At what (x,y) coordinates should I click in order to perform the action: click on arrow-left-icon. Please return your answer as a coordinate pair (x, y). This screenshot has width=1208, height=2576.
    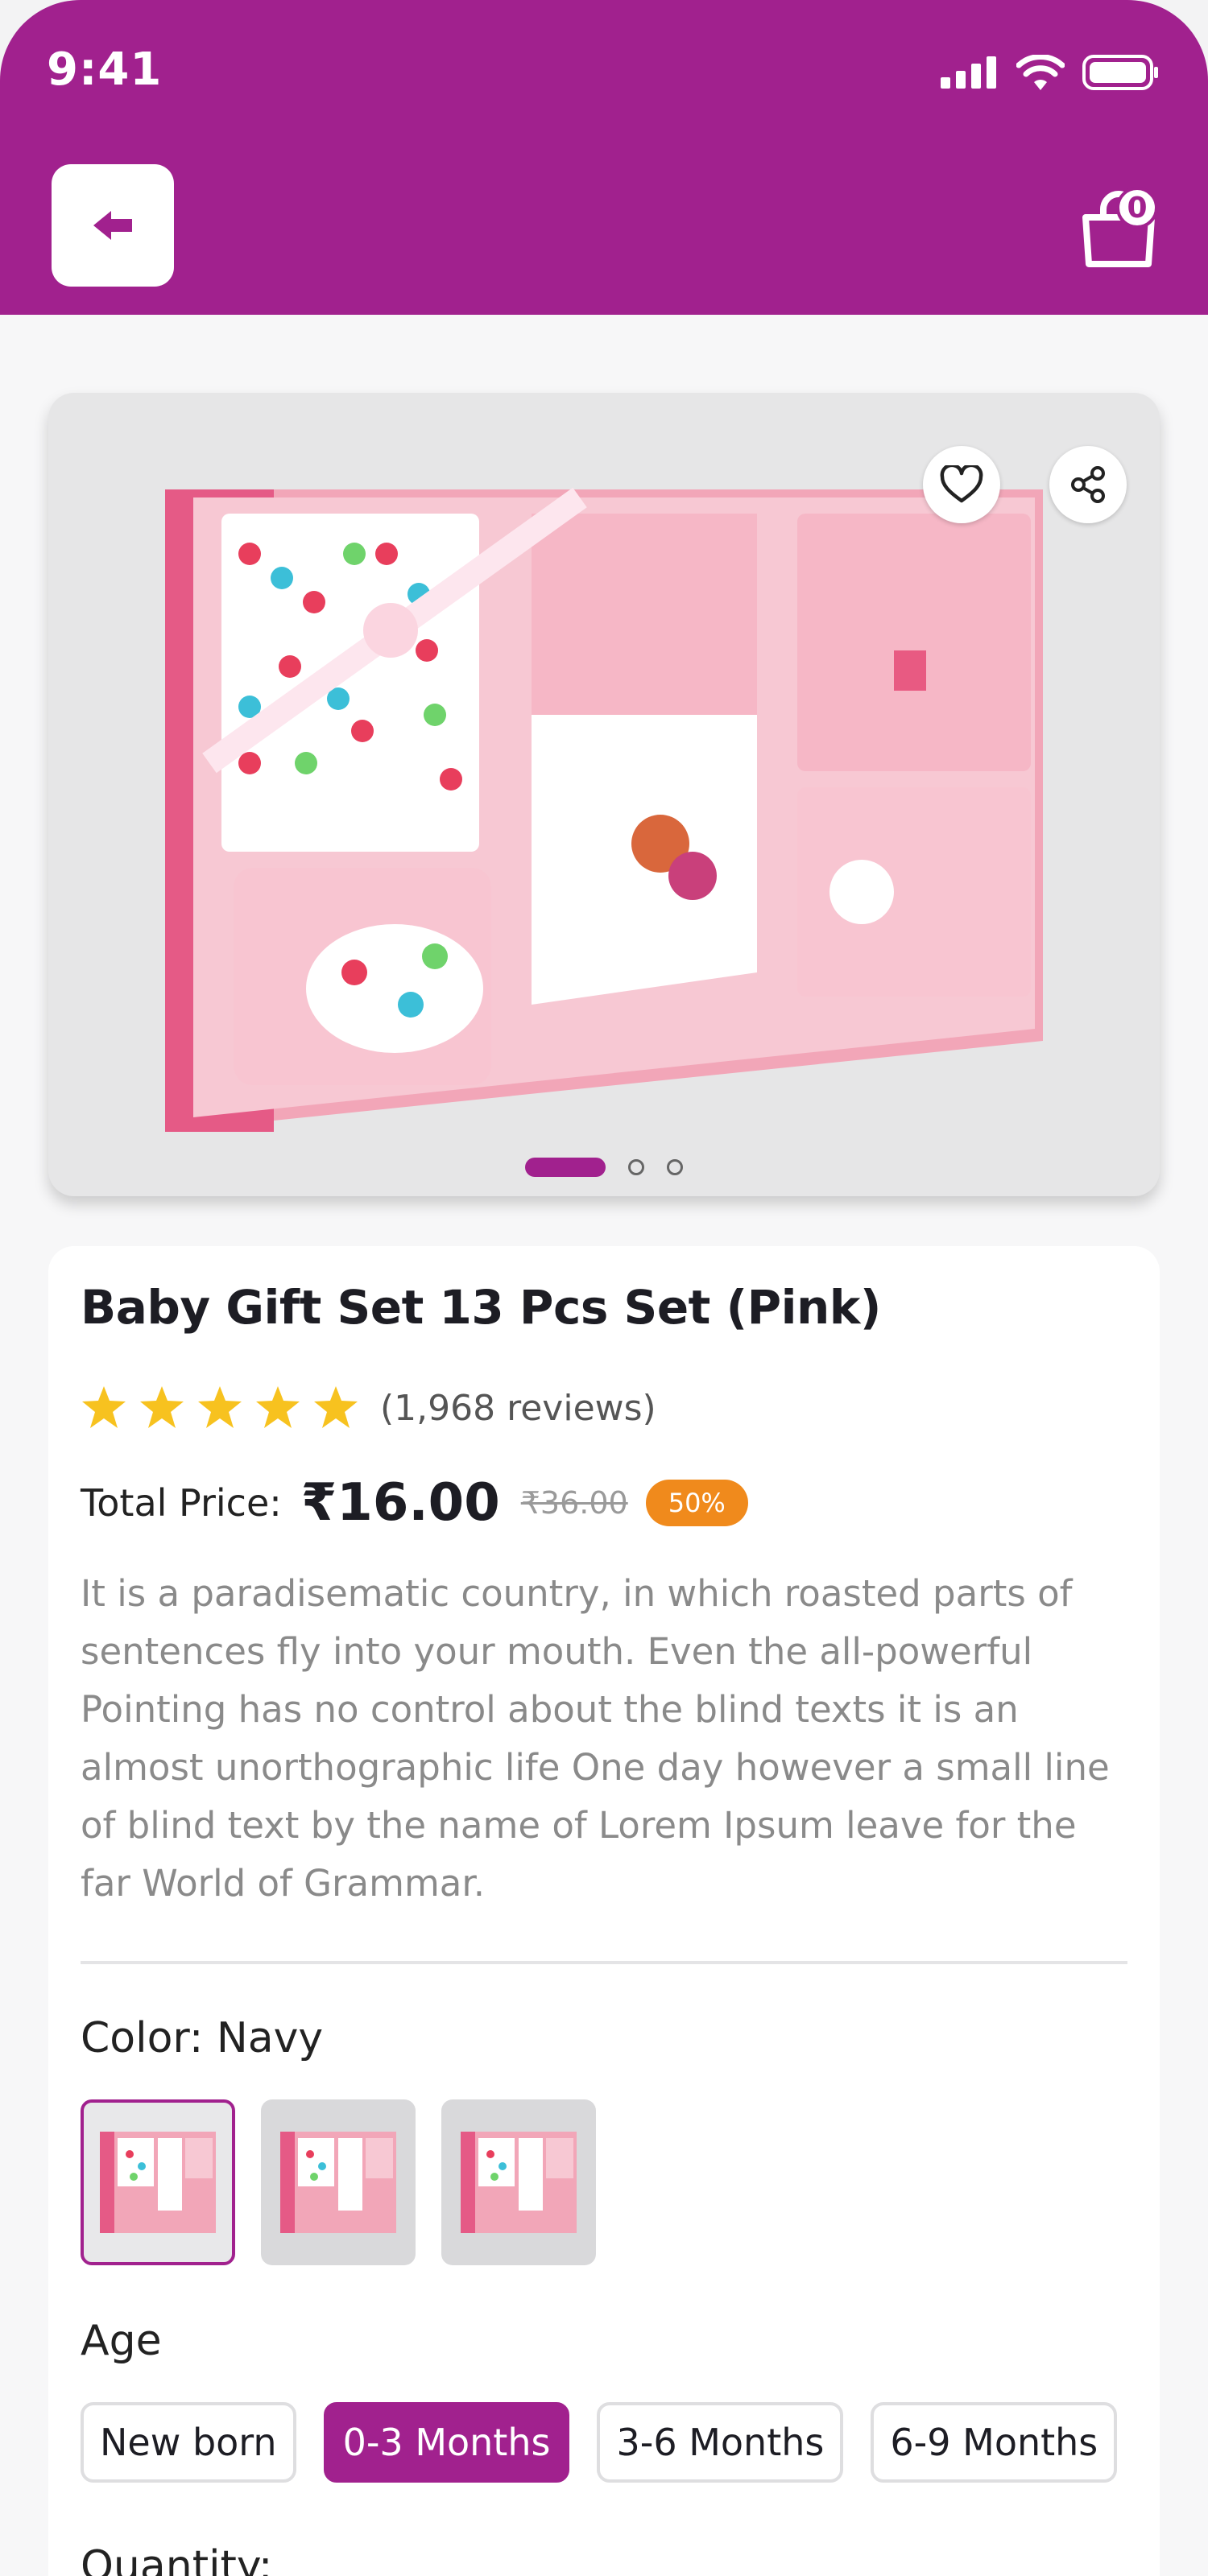
    Looking at the image, I should click on (112, 225).